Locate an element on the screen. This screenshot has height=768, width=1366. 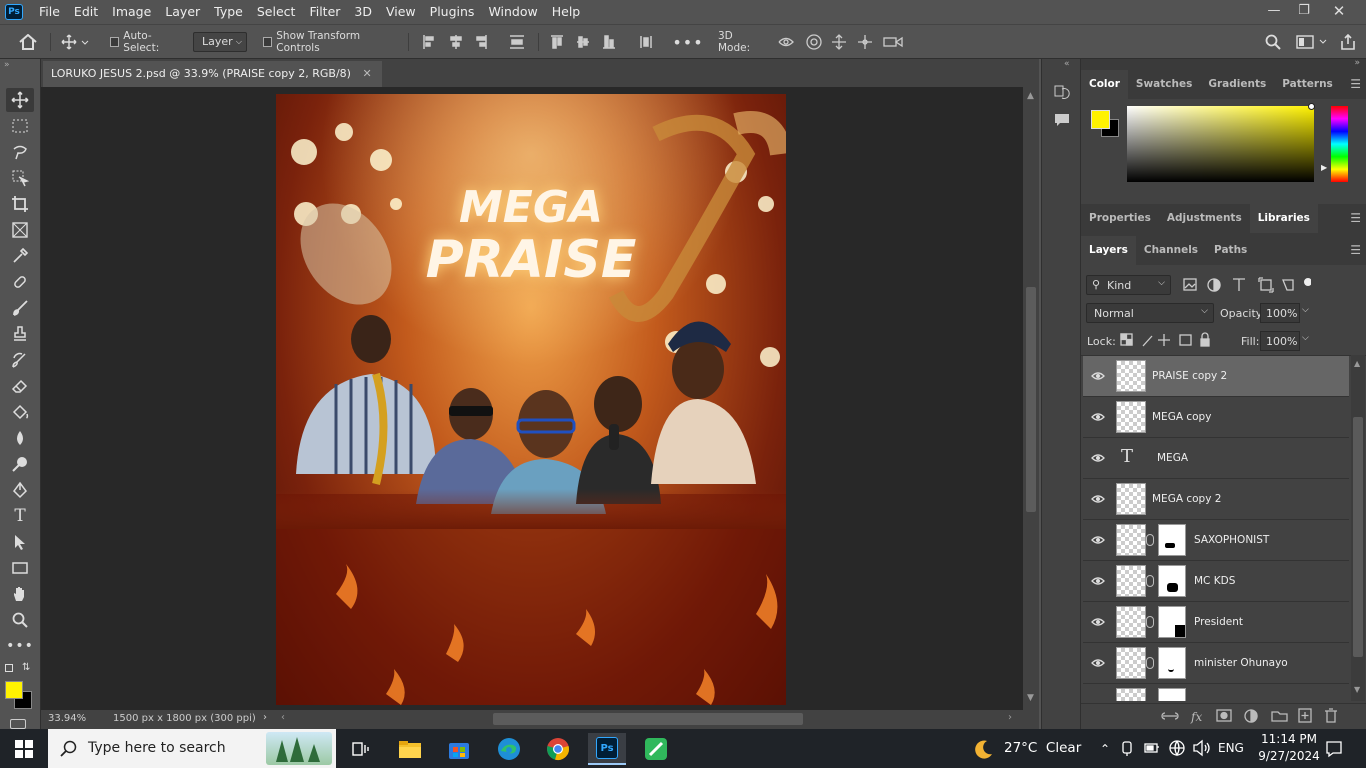
menu-help: Help is located at coordinates (566, 12).